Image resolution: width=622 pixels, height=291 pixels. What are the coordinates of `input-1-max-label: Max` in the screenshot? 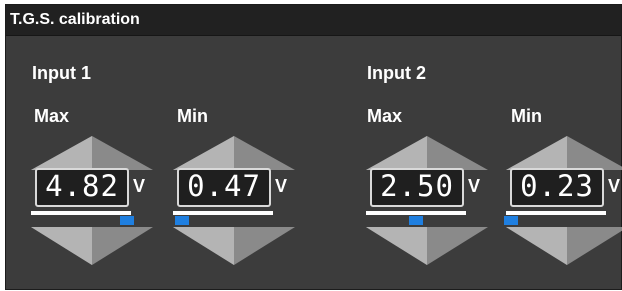 It's located at (52, 116).